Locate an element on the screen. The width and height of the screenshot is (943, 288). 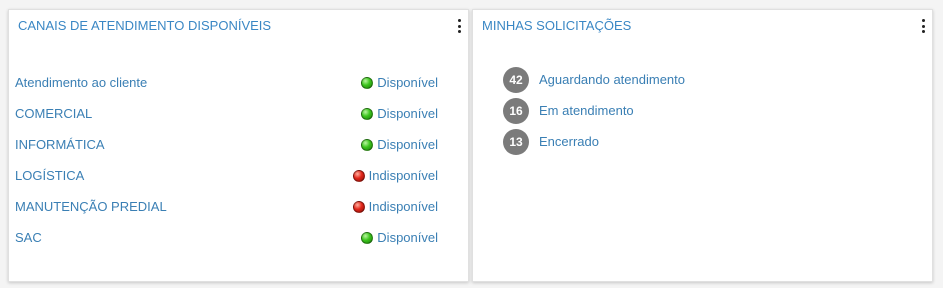
request-label: Aguardando atendimento is located at coordinates (612, 79).